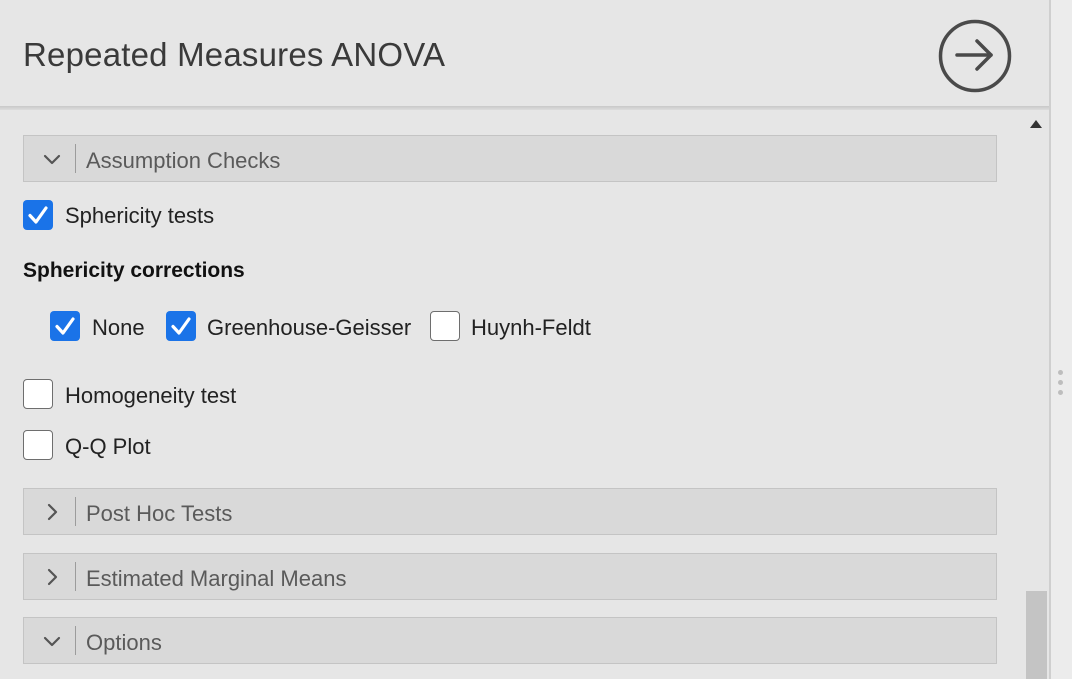  Describe the element at coordinates (1036, 635) in the screenshot. I see `scrollbar-thumb` at that location.